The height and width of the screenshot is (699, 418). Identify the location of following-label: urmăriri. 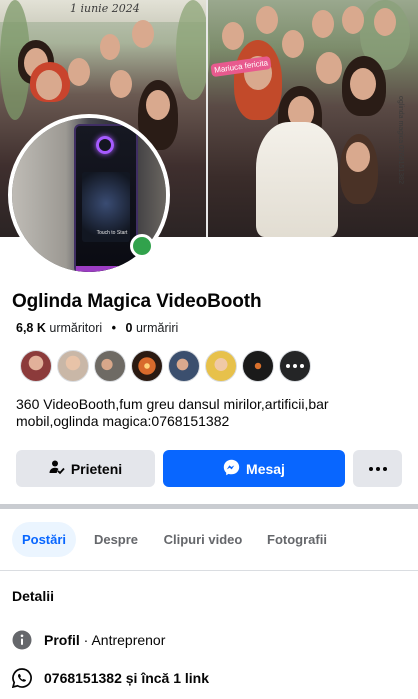
(157, 328).